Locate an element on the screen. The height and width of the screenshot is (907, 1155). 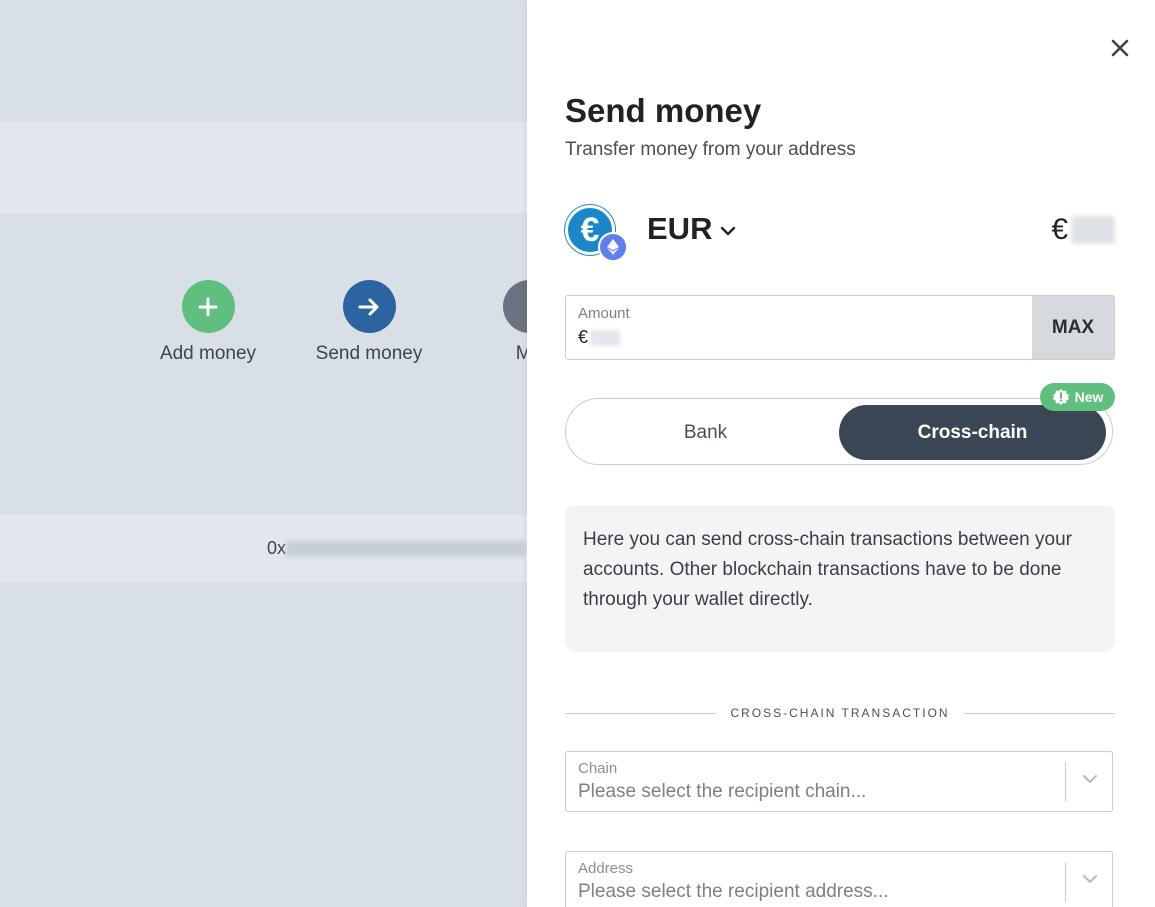
badge-seal-icon is located at coordinates (1060, 397).